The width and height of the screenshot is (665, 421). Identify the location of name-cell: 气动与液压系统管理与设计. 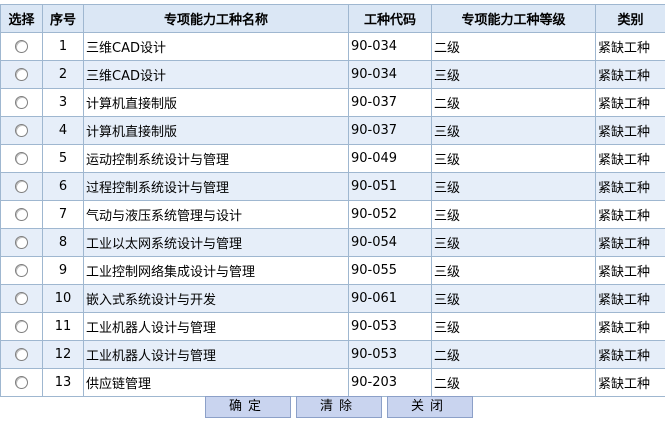
(216, 214).